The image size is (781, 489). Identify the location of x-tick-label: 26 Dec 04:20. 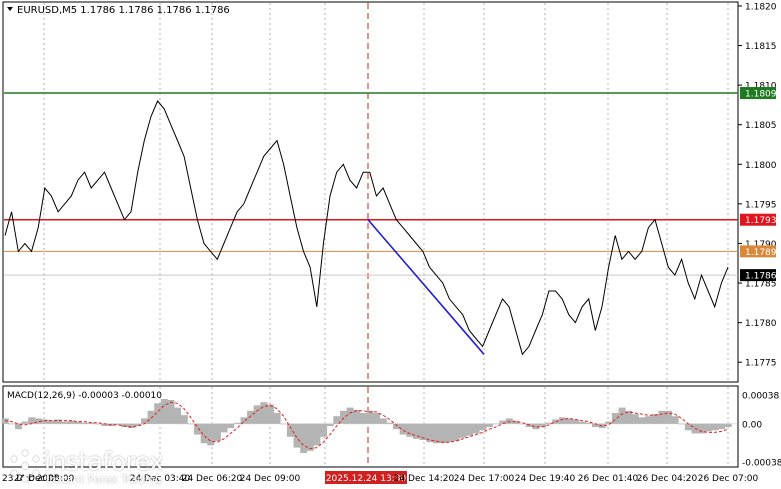
(667, 479).